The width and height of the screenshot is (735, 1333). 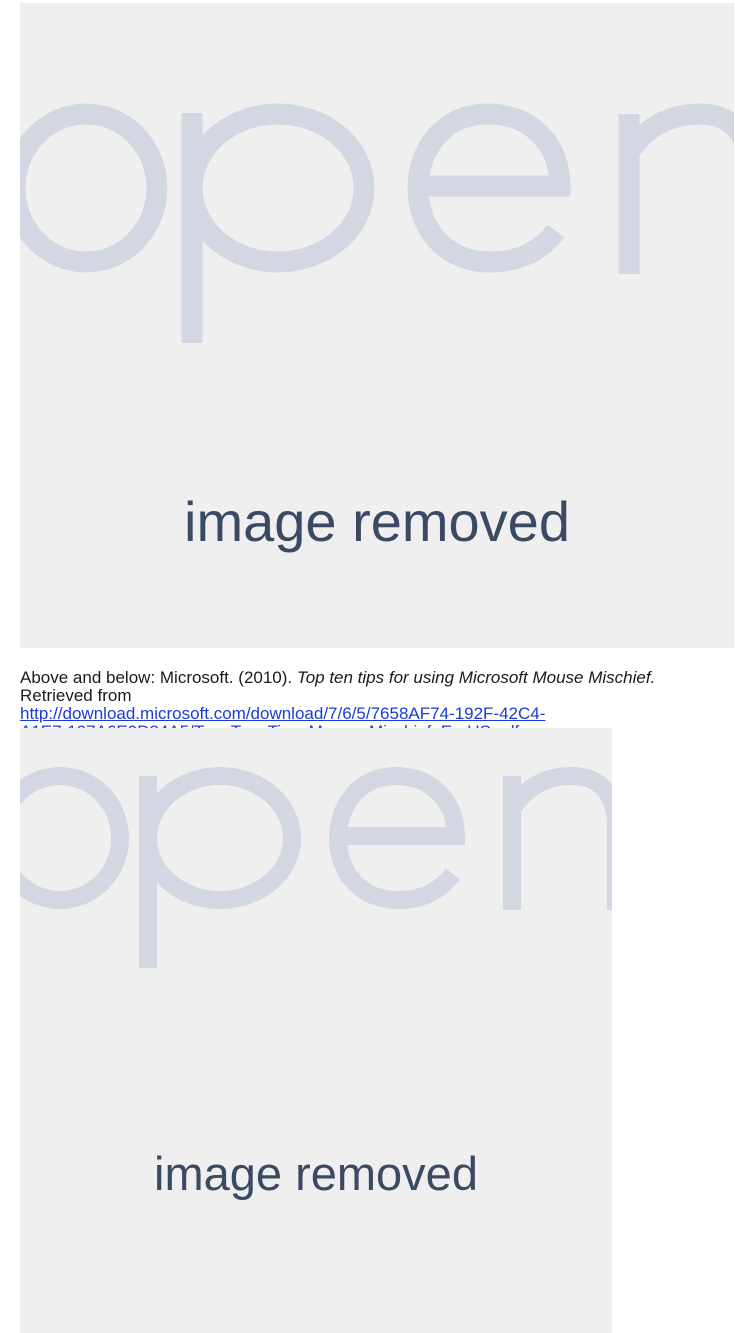 What do you see at coordinates (158, 677) in the screenshot?
I see `caption-prefix: Above and below: Microsoft. (2010).` at bounding box center [158, 677].